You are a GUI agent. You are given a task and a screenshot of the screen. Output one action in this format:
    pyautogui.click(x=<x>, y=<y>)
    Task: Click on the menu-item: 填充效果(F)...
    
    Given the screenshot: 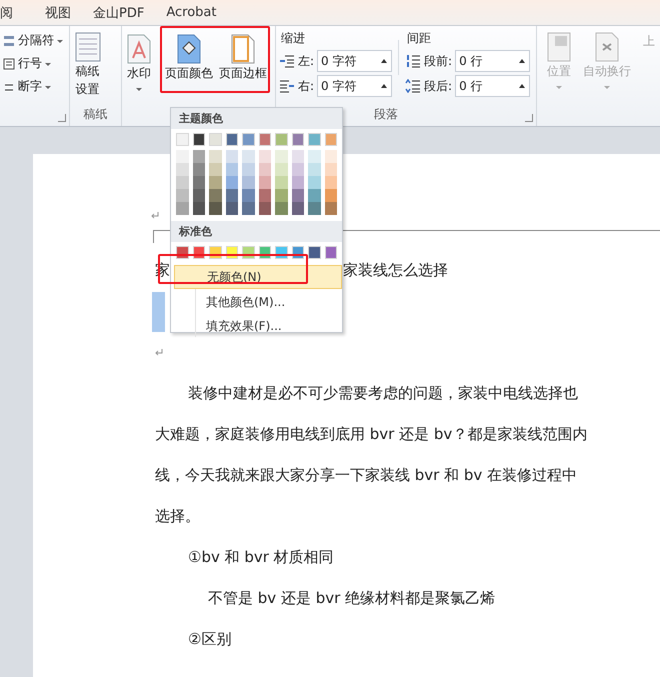 What is the action you would take?
    pyautogui.click(x=269, y=326)
    